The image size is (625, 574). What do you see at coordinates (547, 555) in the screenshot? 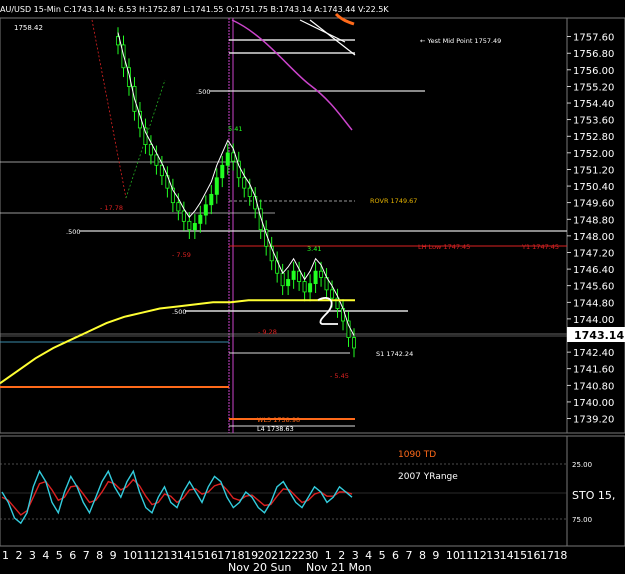
I see `hour-tick-label: 17` at bounding box center [547, 555].